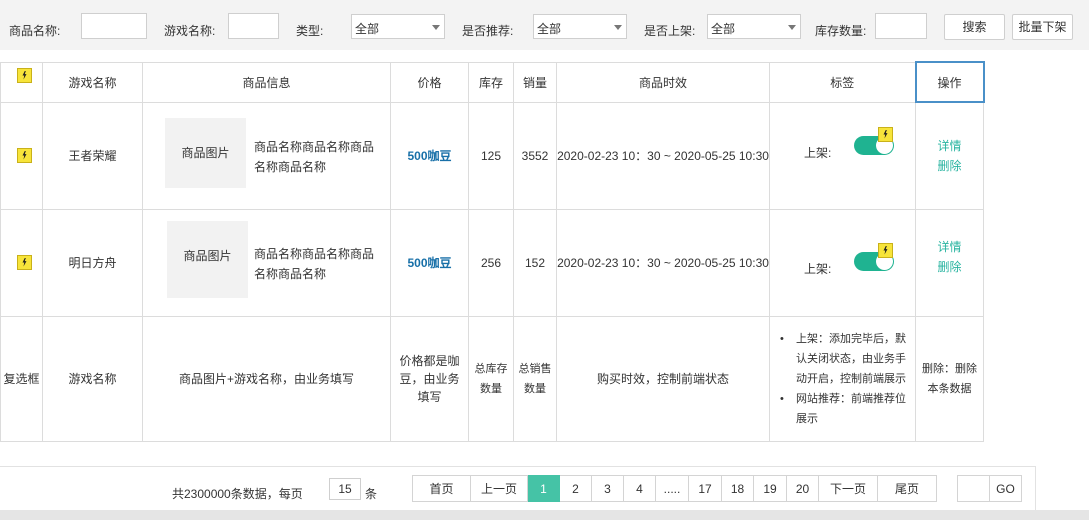 The image size is (1089, 520). Describe the element at coordinates (35, 31) in the screenshot. I see `product-name-label: 商品名称:` at that location.